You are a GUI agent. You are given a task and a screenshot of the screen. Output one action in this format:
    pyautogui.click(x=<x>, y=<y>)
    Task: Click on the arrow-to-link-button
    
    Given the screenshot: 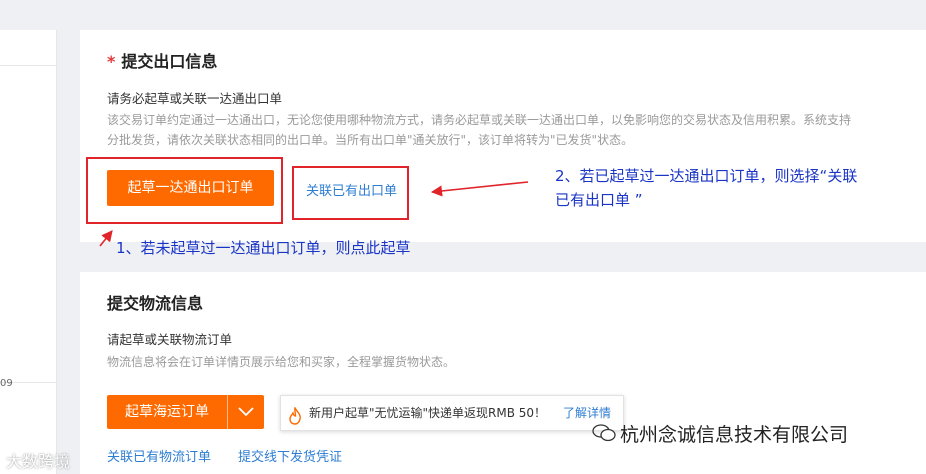 What is the action you would take?
    pyautogui.click(x=479, y=189)
    